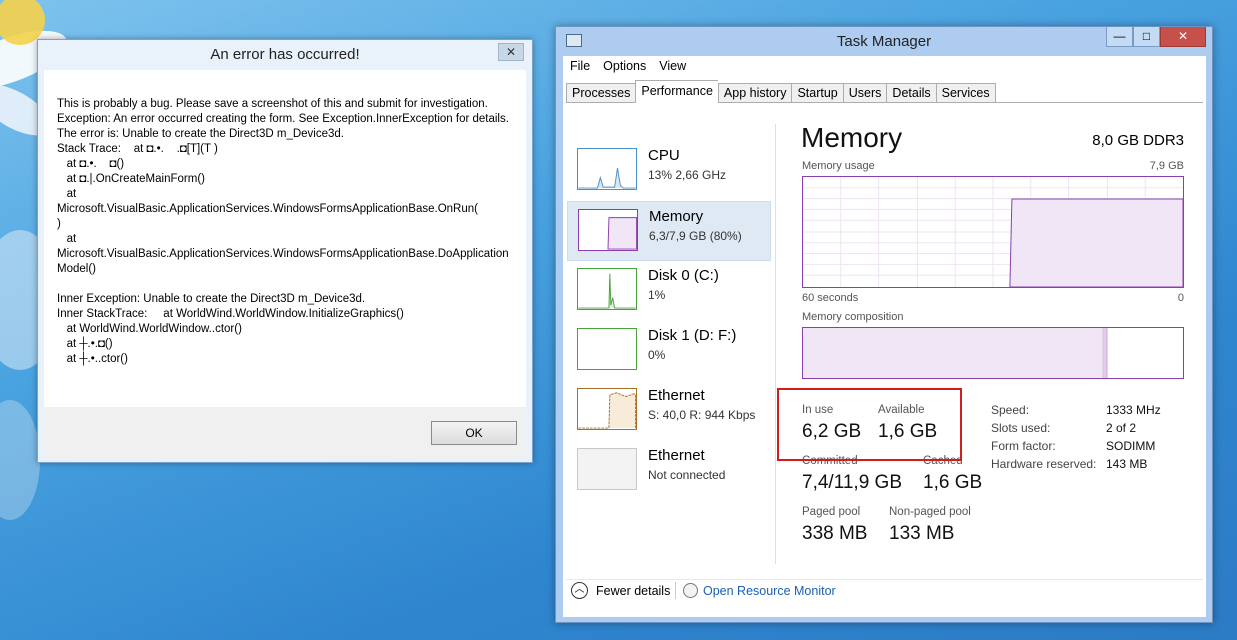 The width and height of the screenshot is (1237, 640). I want to click on close-button: ✕, so click(1183, 37).